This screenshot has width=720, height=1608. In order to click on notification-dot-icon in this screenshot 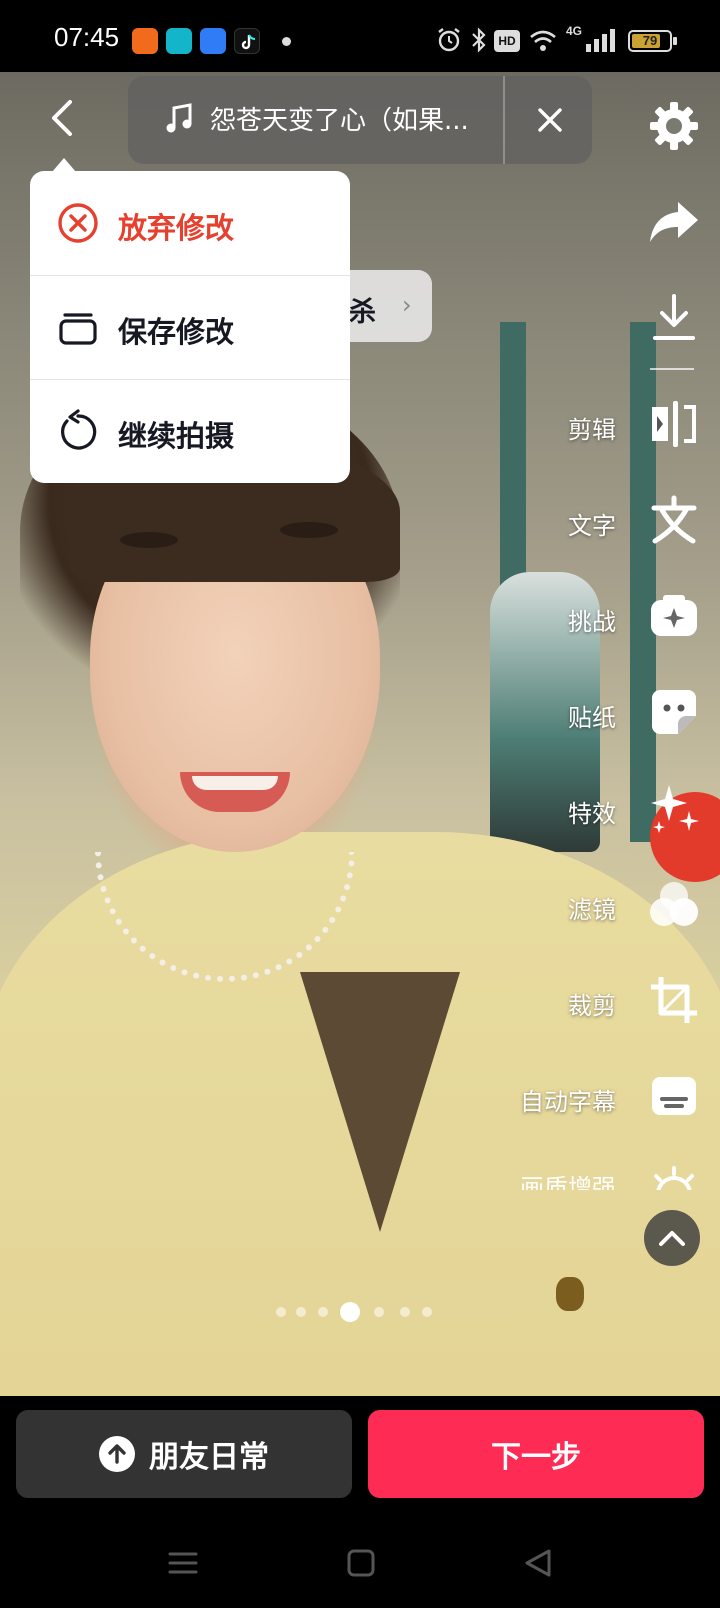, I will do `click(286, 41)`.